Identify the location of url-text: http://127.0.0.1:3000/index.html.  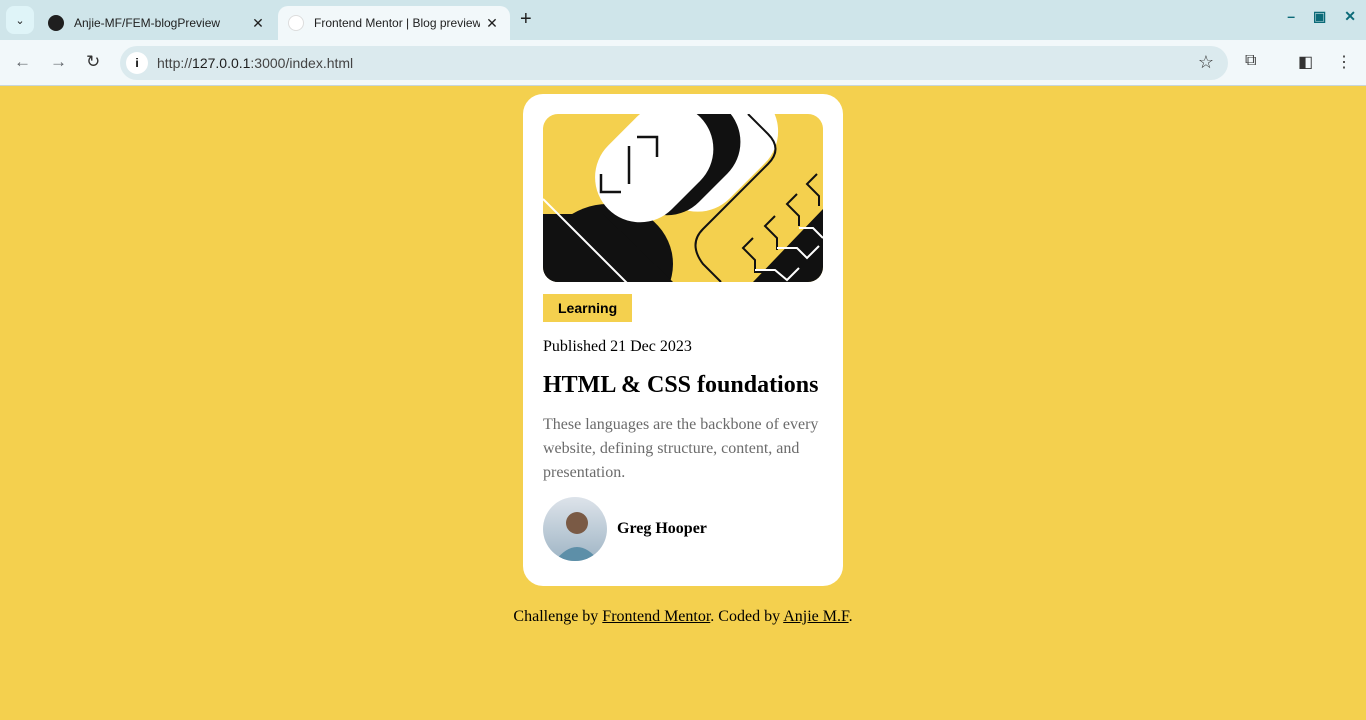
(255, 63).